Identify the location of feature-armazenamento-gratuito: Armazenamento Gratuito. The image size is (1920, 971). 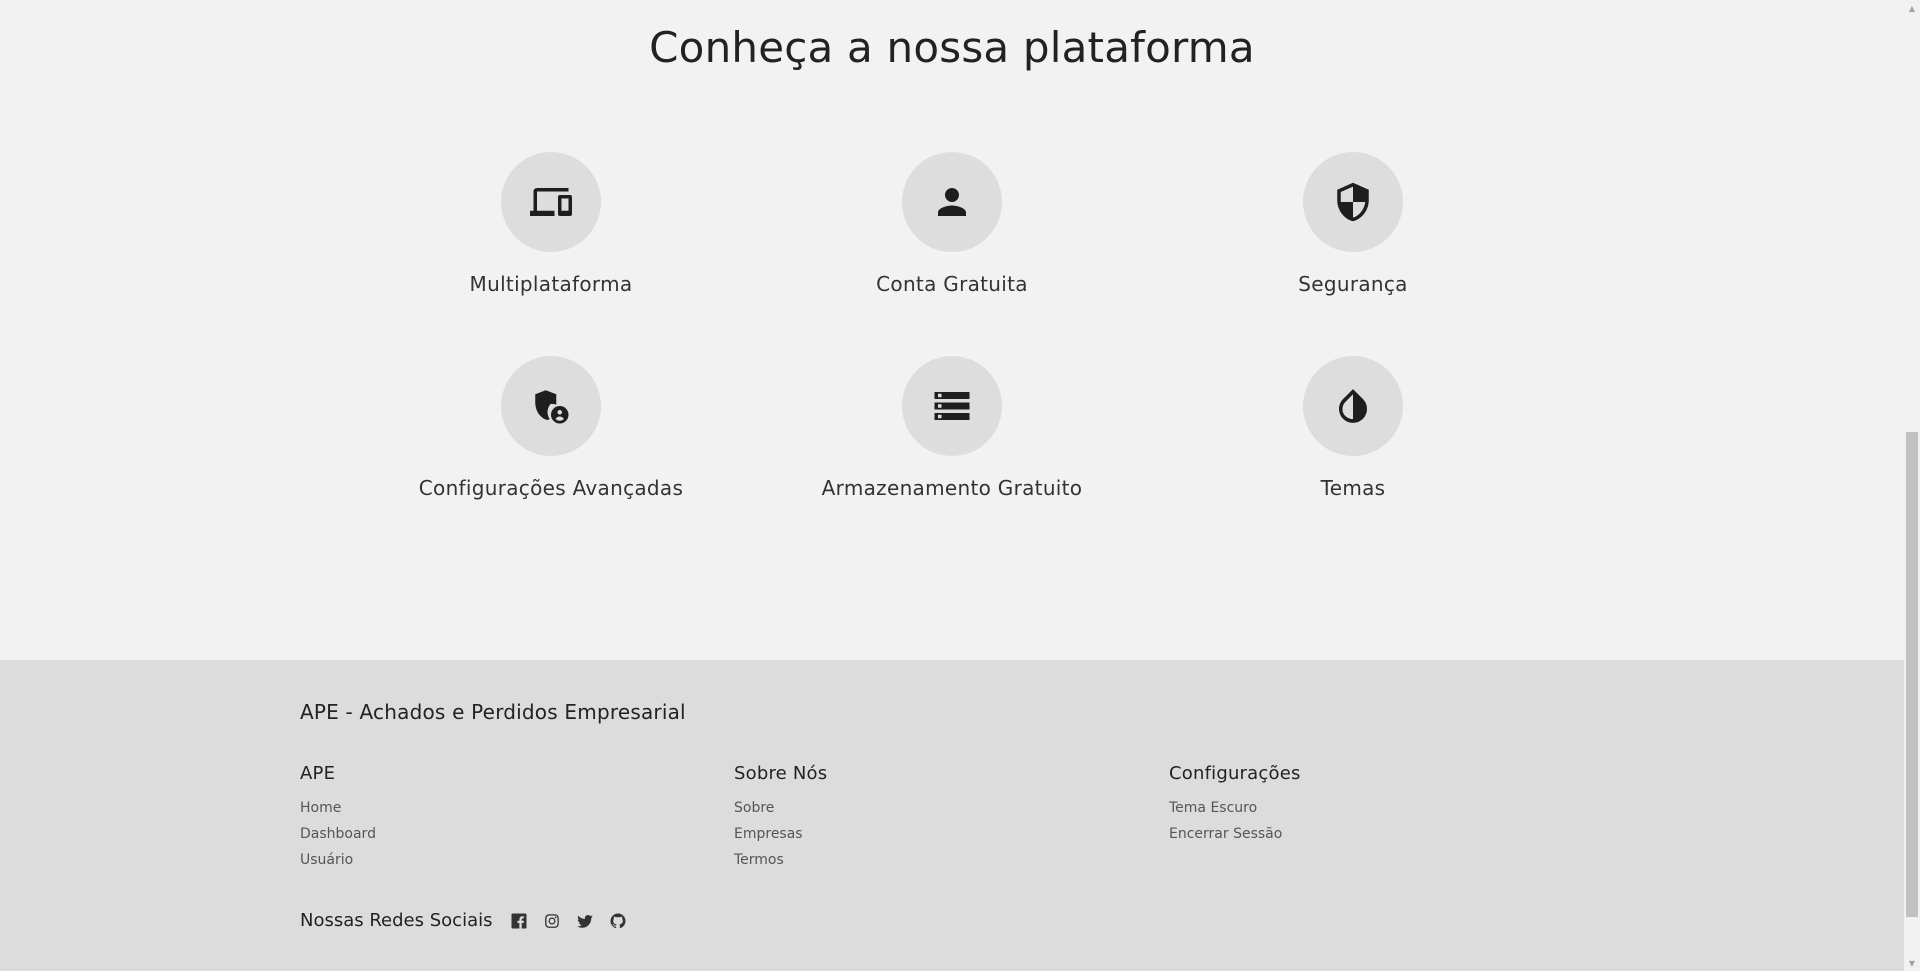
(952, 428).